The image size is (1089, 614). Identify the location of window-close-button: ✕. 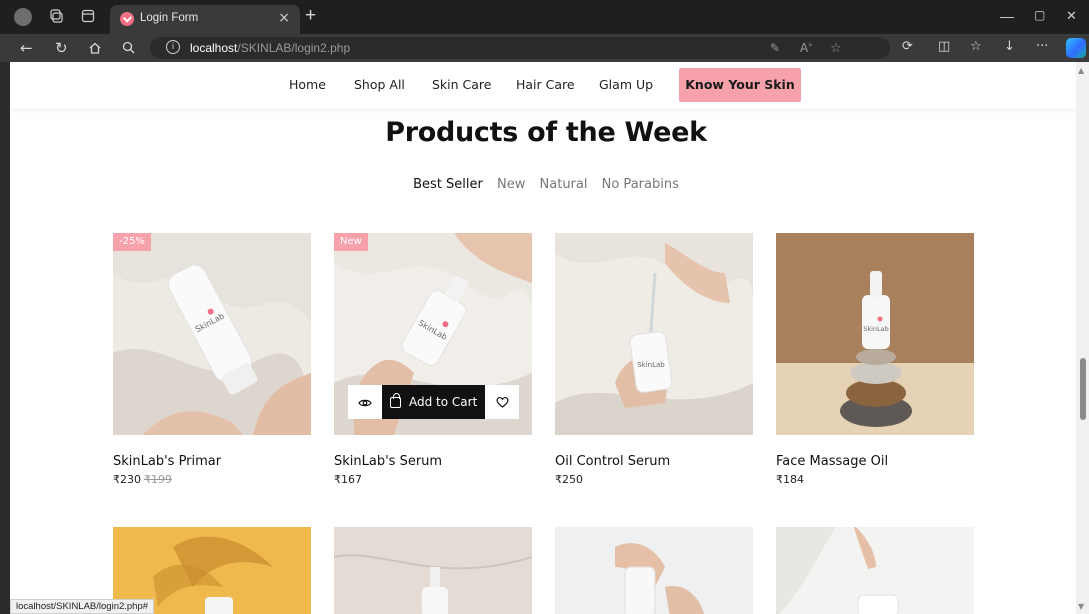
(1071, 16).